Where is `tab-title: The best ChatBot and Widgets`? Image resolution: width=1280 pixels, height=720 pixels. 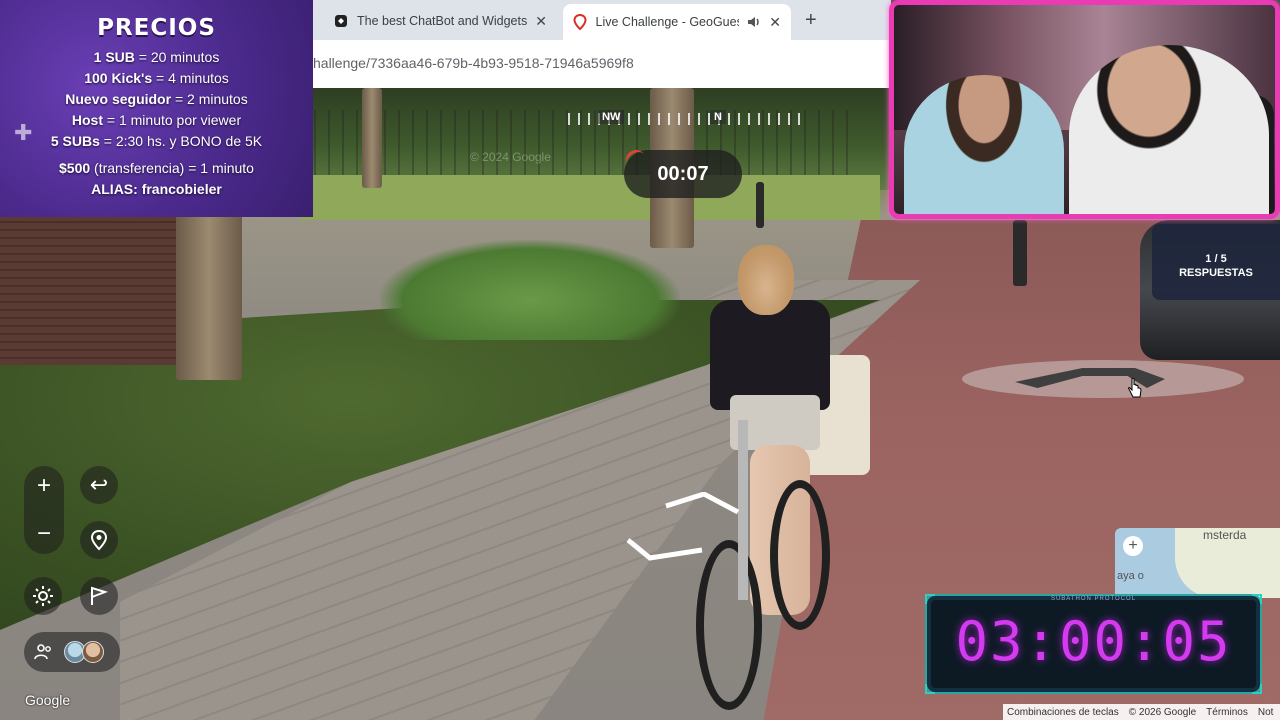 tab-title: The best ChatBot and Widgets is located at coordinates (442, 21).